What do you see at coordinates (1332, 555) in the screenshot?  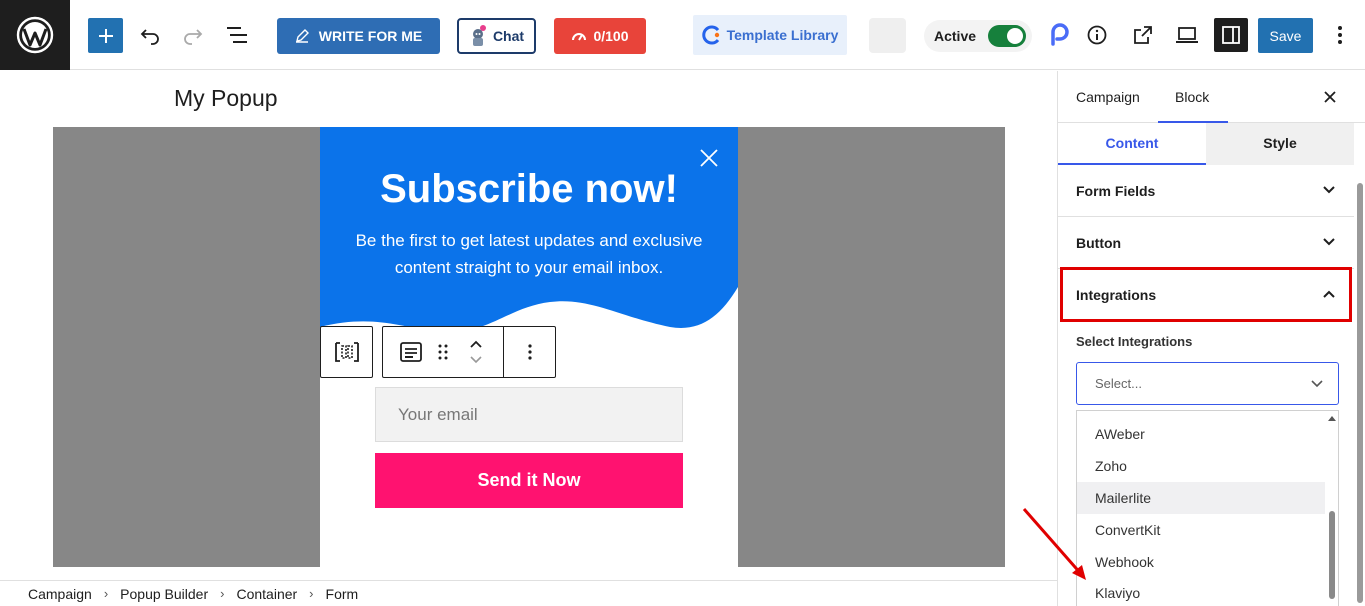 I see `dropdown-scrollbar-thumb` at bounding box center [1332, 555].